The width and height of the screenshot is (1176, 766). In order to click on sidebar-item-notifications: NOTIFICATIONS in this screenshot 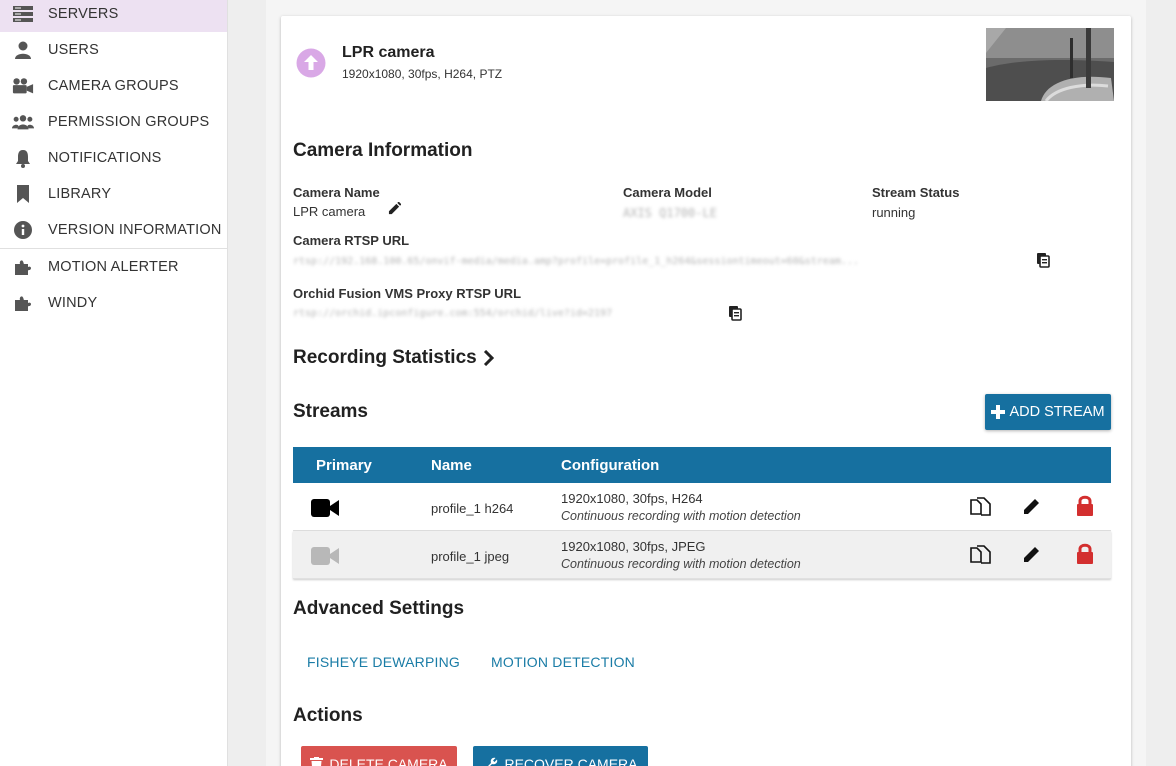, I will do `click(113, 158)`.